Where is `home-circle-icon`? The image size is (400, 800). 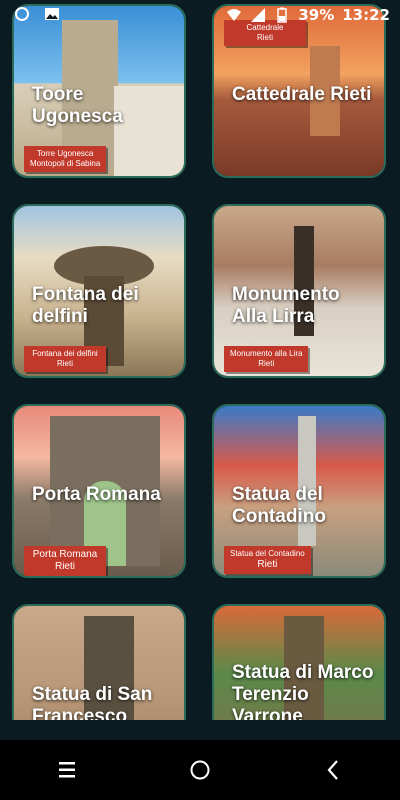
home-circle-icon is located at coordinates (200, 770).